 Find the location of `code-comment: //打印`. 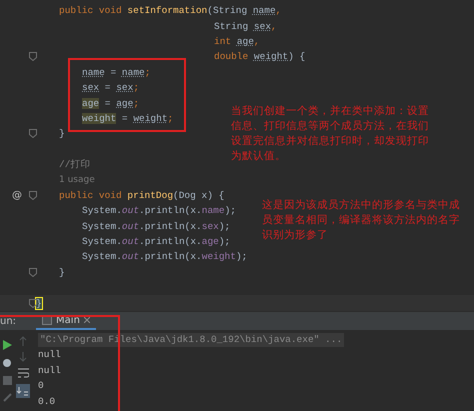

code-comment: //打印 is located at coordinates (74, 165).